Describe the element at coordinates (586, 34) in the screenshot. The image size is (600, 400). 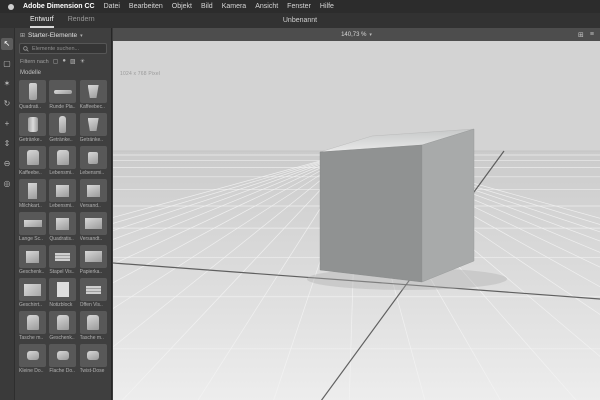
I see `canvas-toolbar-icons: ⊞ ≡` at that location.